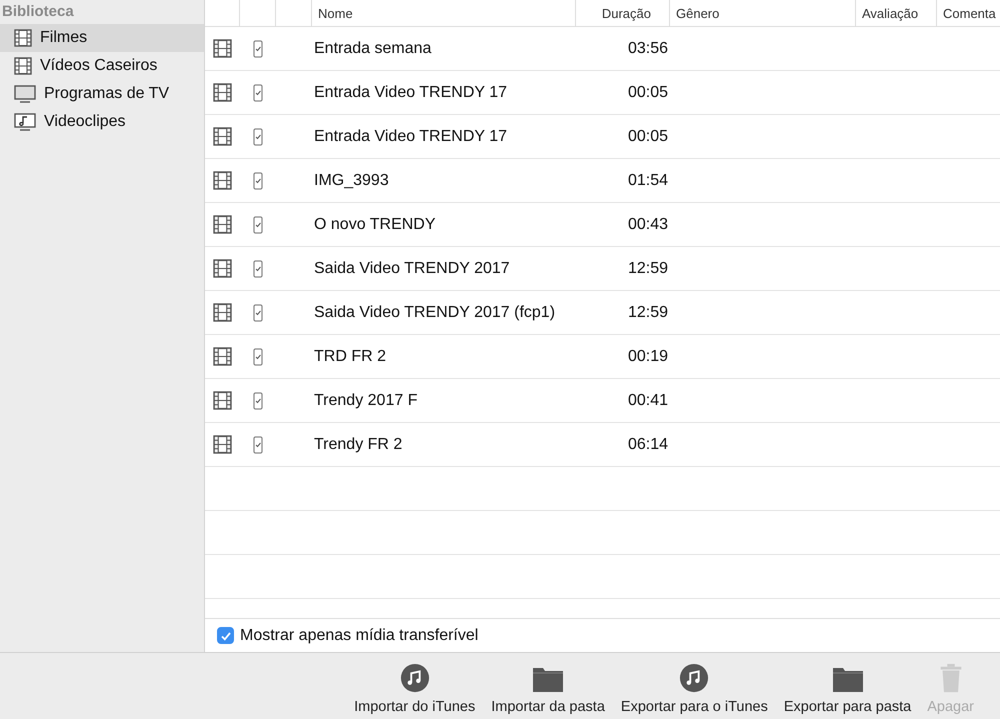 The image size is (1000, 719). I want to click on checkbox-label: Mostrar apenas mídia transferível, so click(359, 635).